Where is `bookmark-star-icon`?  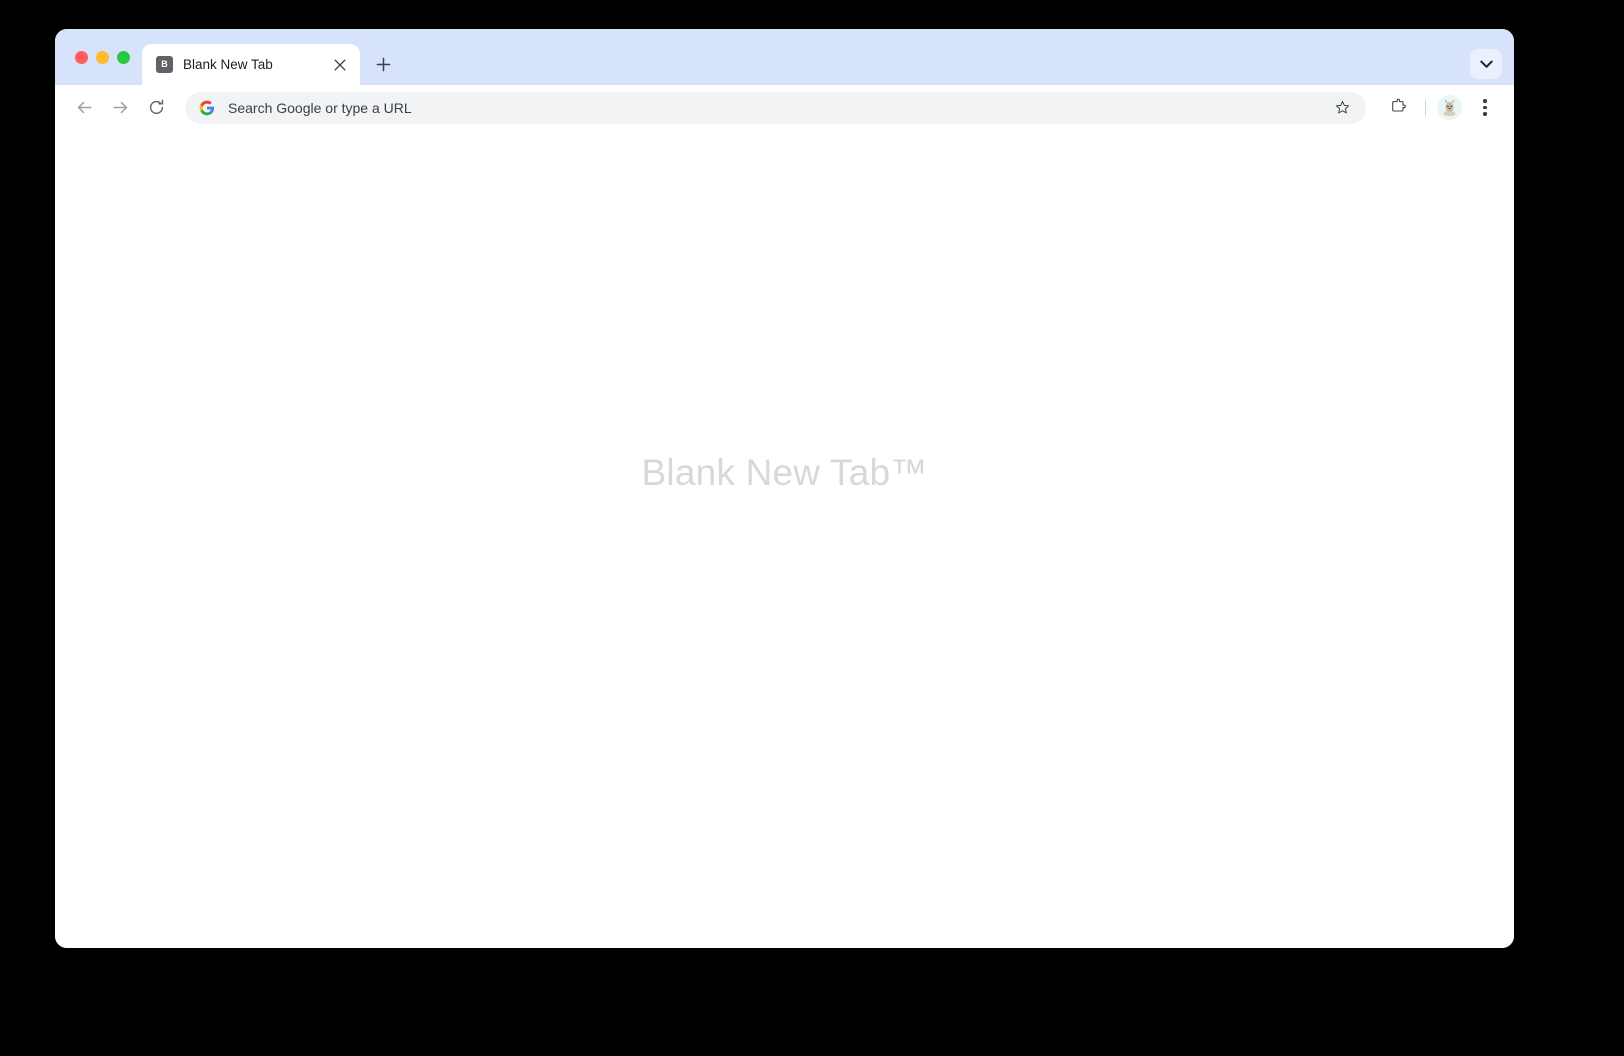
bookmark-star-icon is located at coordinates (1342, 108).